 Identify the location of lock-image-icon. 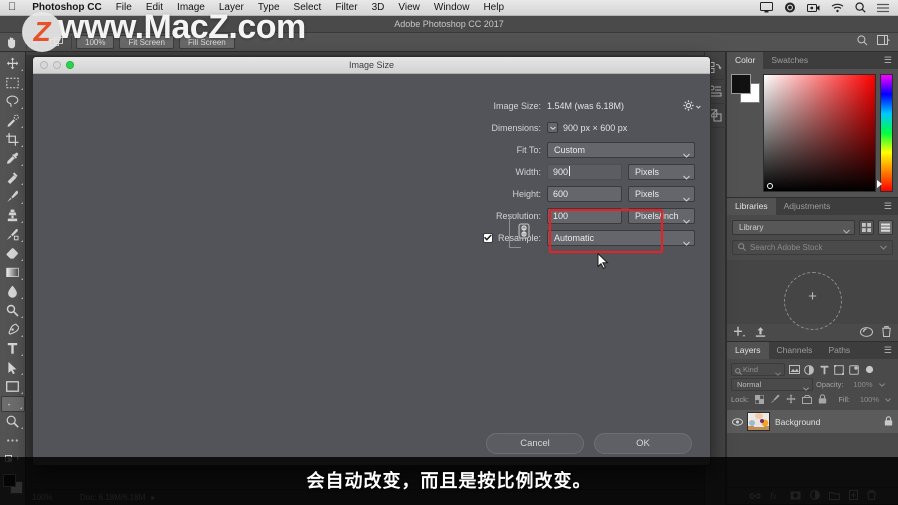
(775, 400).